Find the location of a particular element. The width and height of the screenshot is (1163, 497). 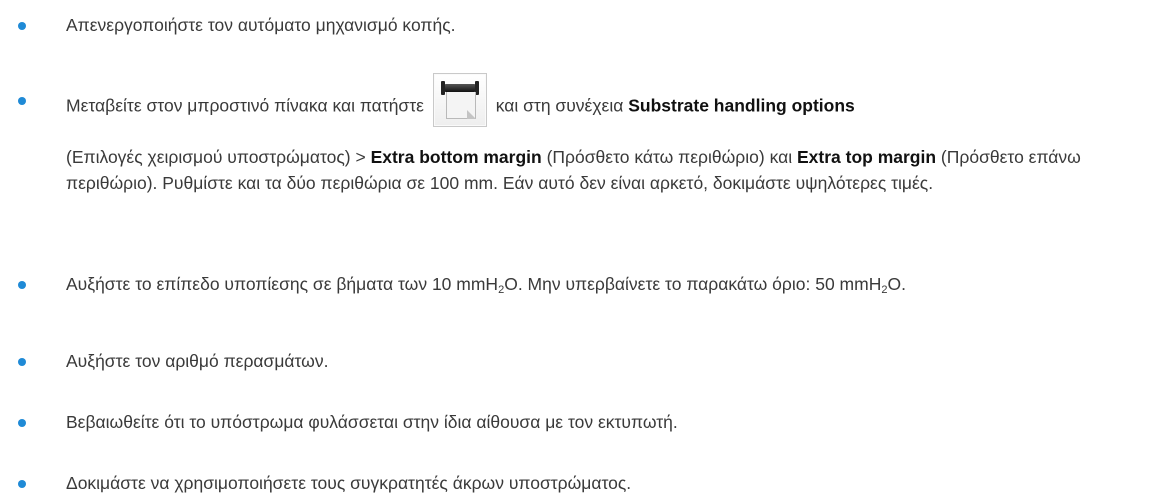

menu-path-substrate-handling-options: Substrate handling options is located at coordinates (741, 105).